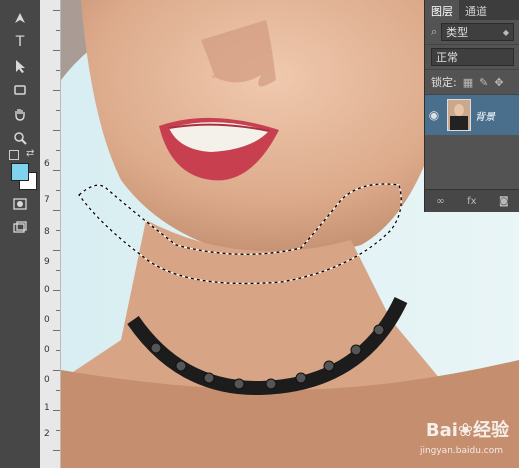 This screenshot has width=519, height=468. I want to click on type-tool-icon: T, so click(20, 42).